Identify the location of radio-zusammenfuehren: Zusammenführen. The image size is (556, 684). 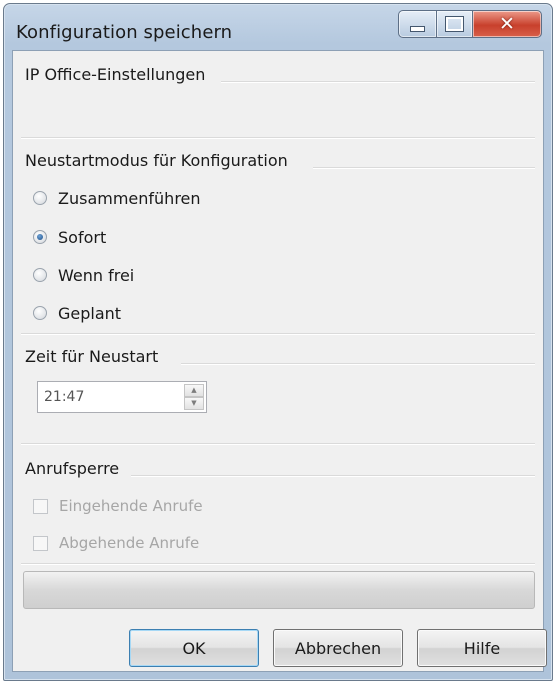
(117, 198).